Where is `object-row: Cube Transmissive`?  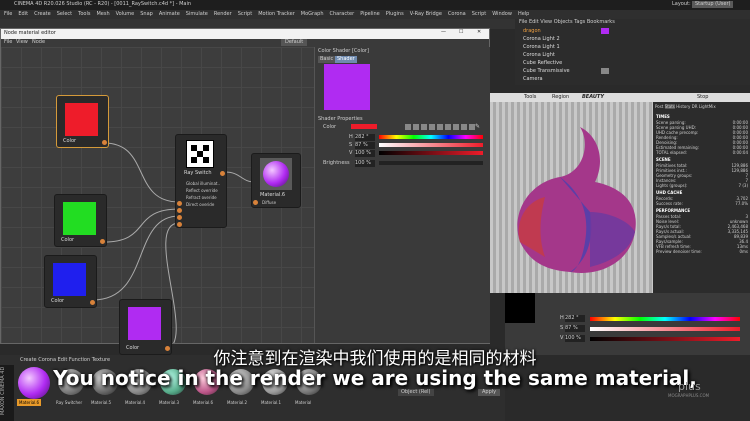
object-row: Cube Transmissive is located at coordinates (546, 71).